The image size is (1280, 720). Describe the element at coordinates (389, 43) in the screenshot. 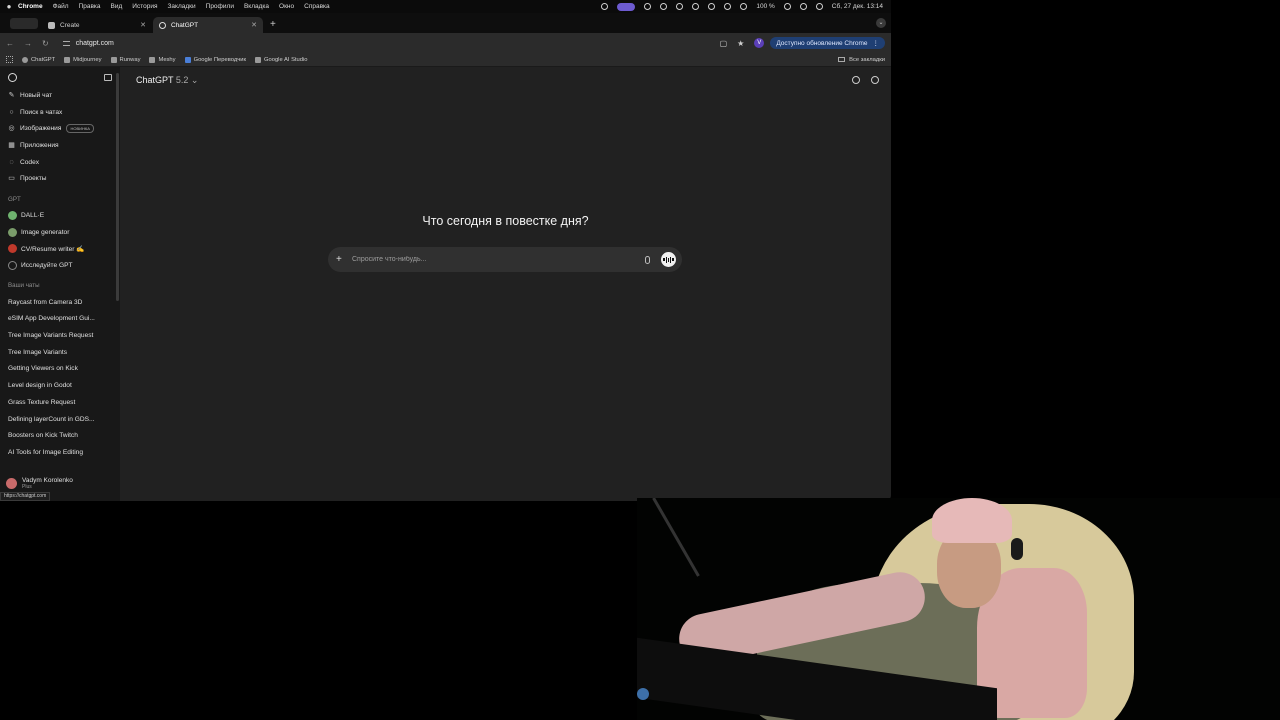

I see `address-bar: chatgpt.com` at that location.